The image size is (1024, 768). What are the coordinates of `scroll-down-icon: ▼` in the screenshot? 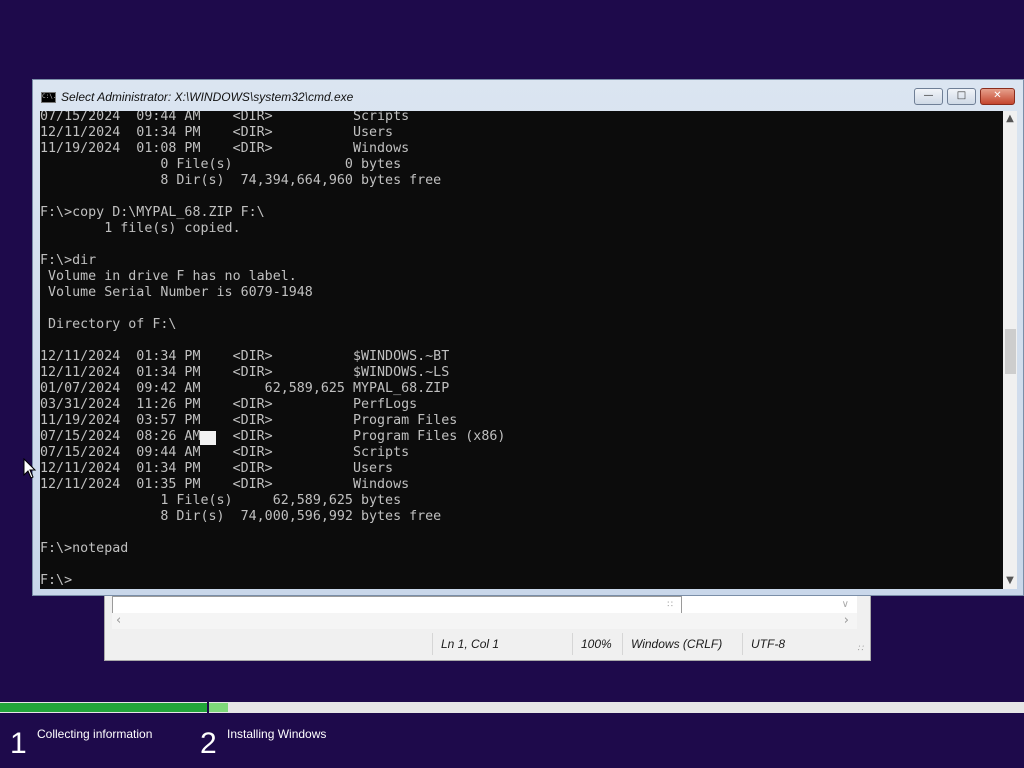 It's located at (1010, 581).